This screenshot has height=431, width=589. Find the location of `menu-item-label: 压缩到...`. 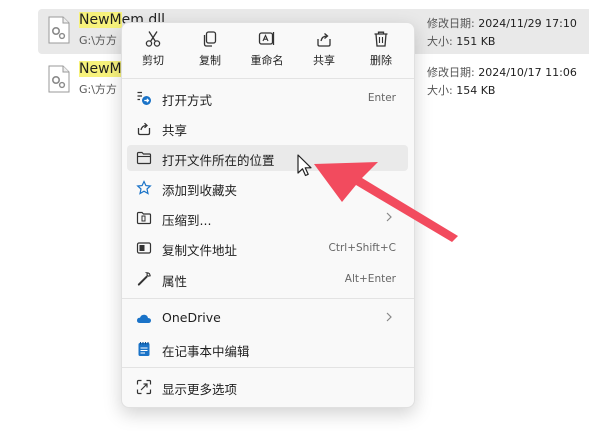

menu-item-label: 压缩到... is located at coordinates (187, 220).